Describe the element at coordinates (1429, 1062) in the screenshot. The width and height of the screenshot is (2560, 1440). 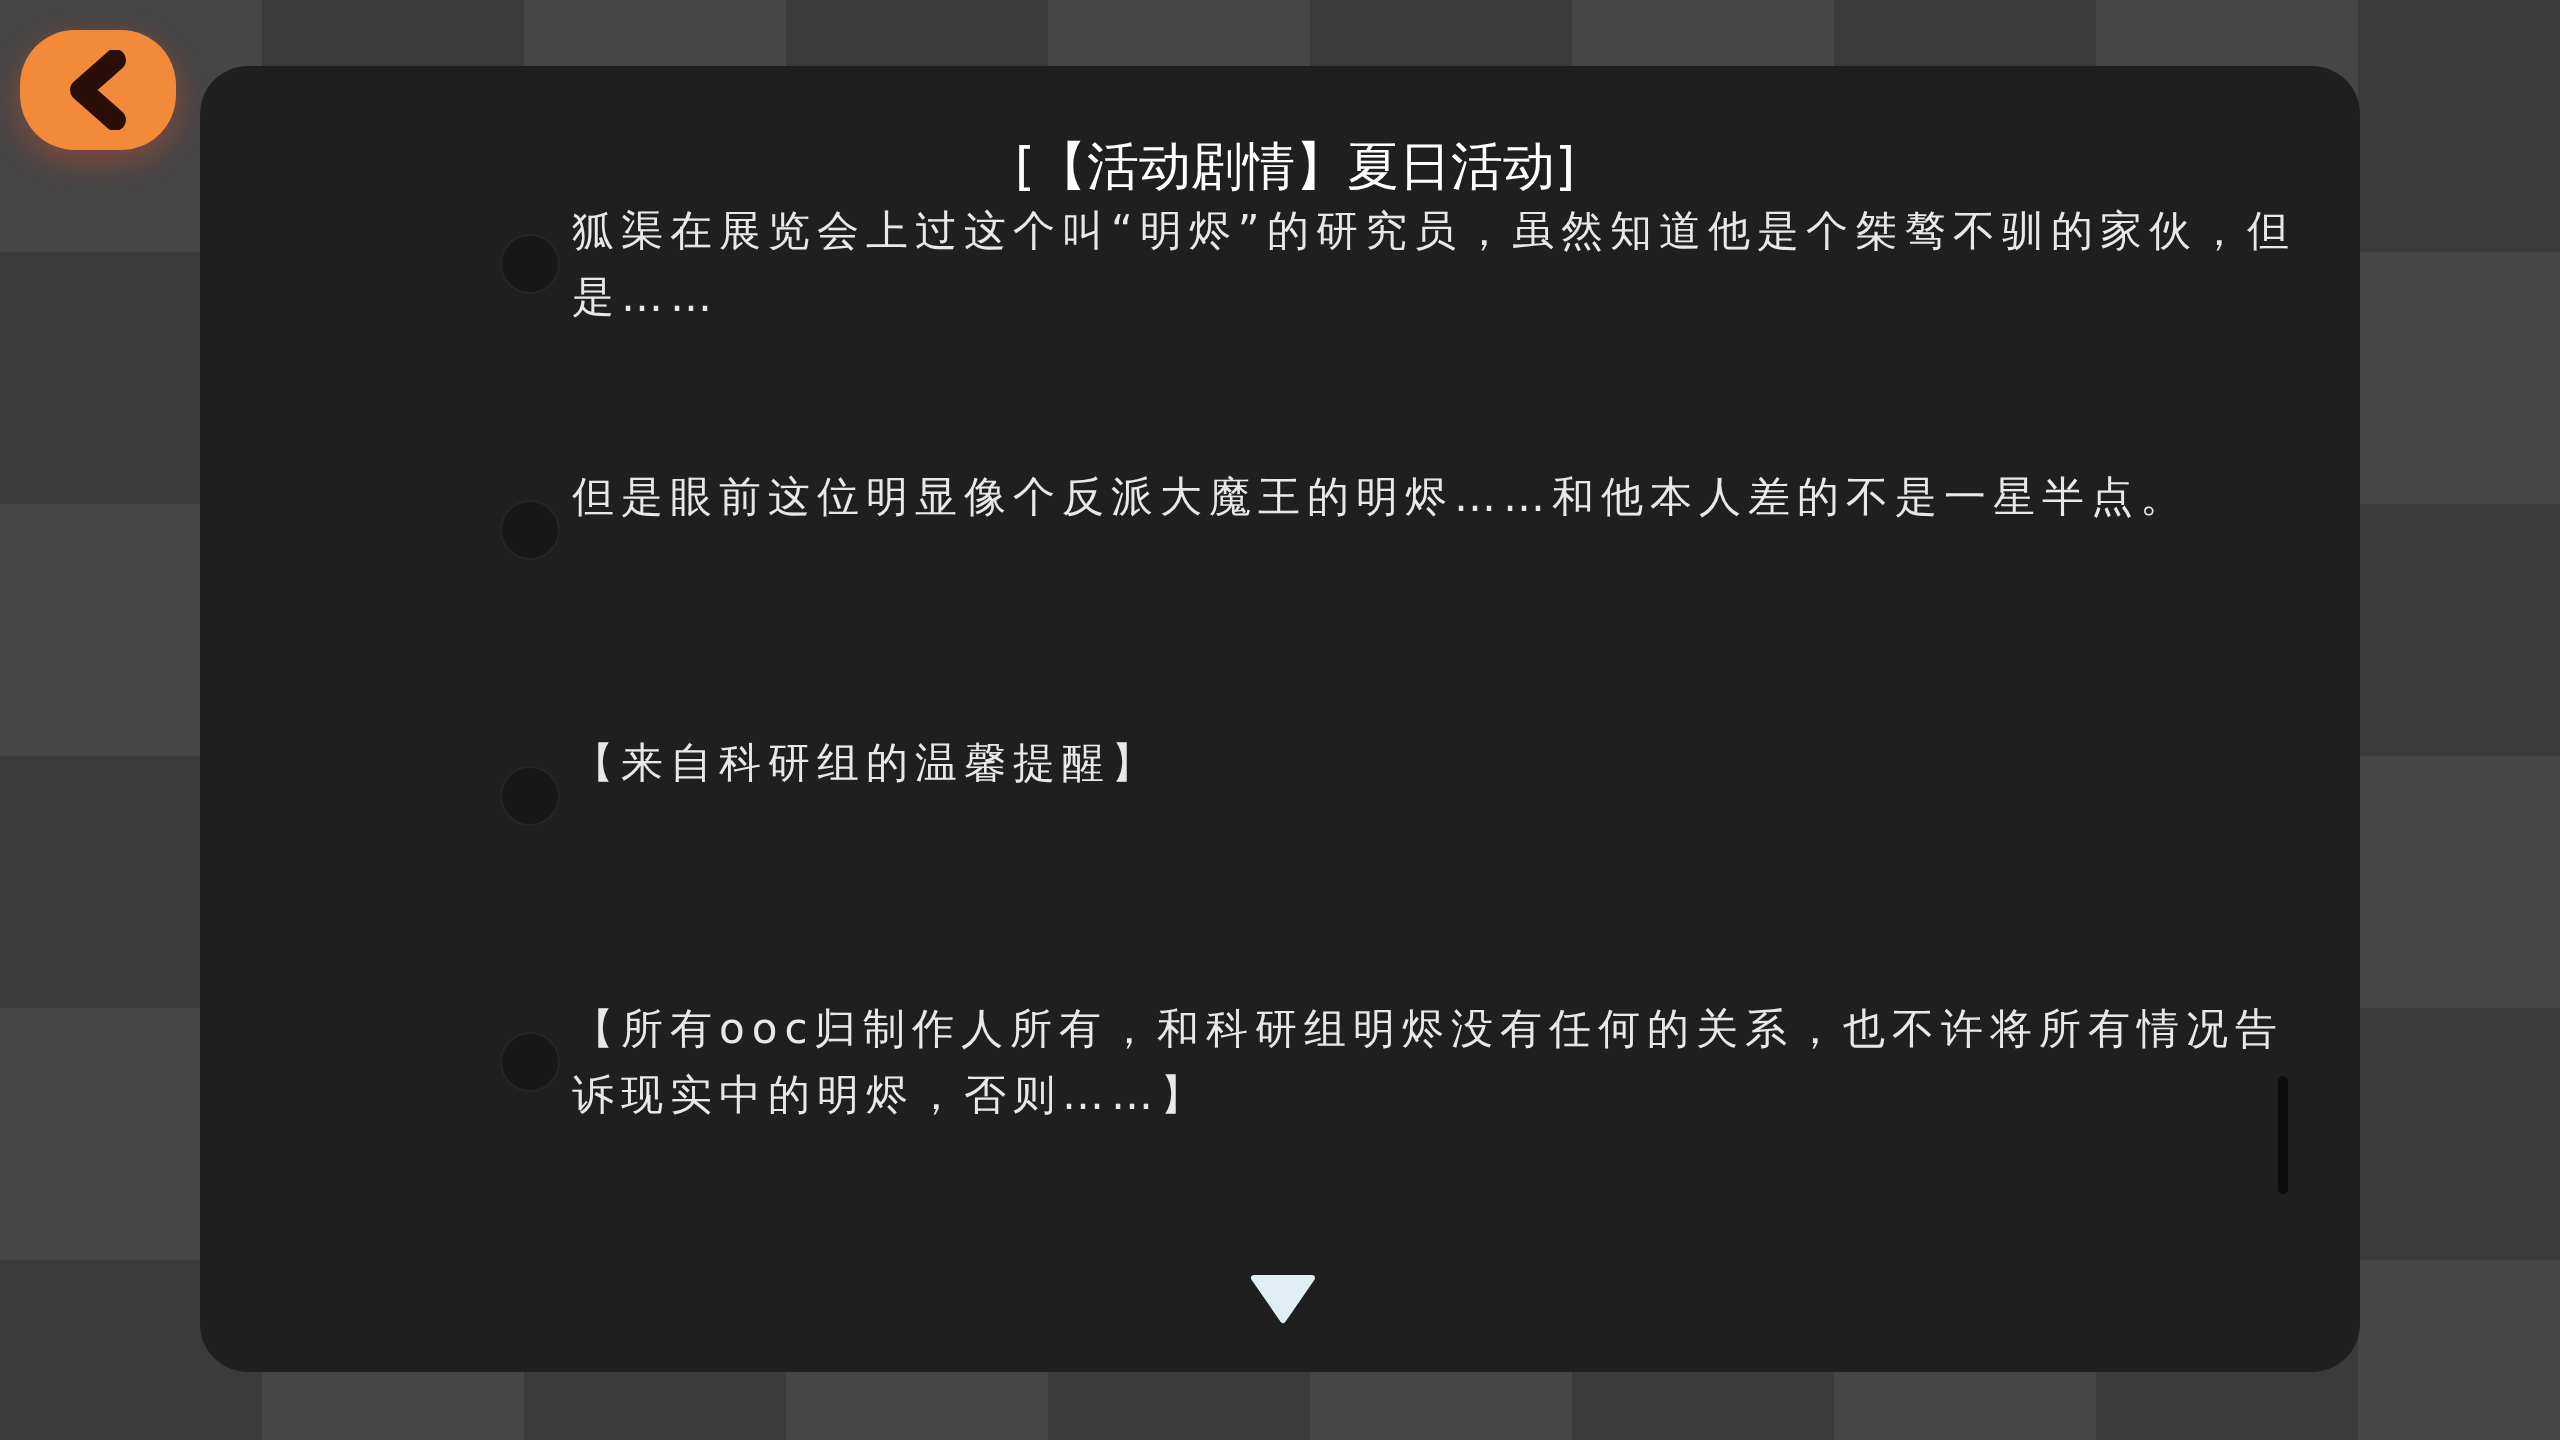
I see `story-line: 【所有ooc归制作人所有，和科研组明烬没有任何的关系，也不许将所有情况告诉现实中的明烬，否则……】` at that location.